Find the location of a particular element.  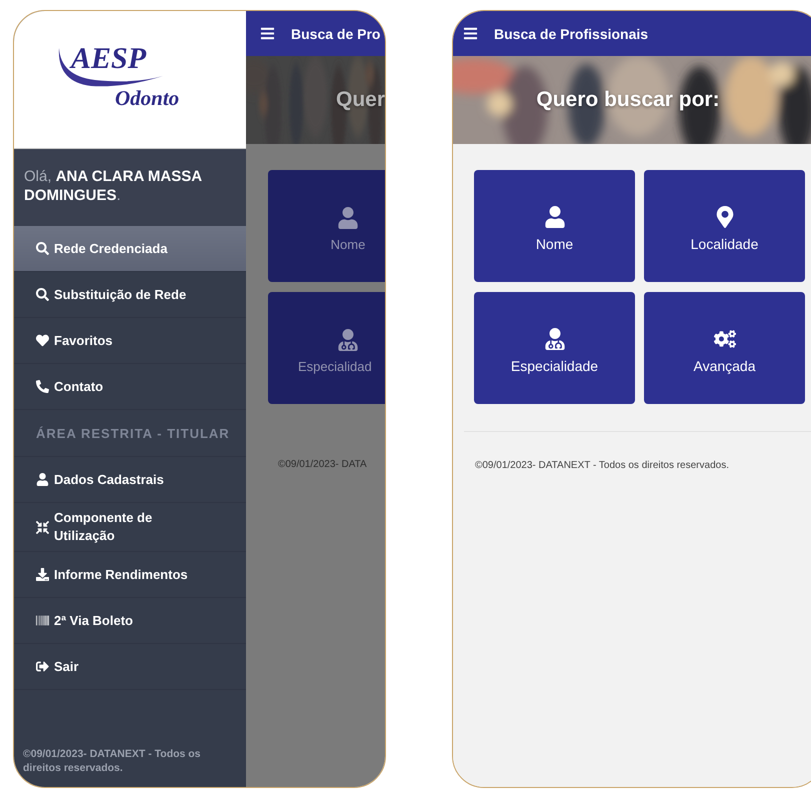

compress-icon is located at coordinates (42, 527).